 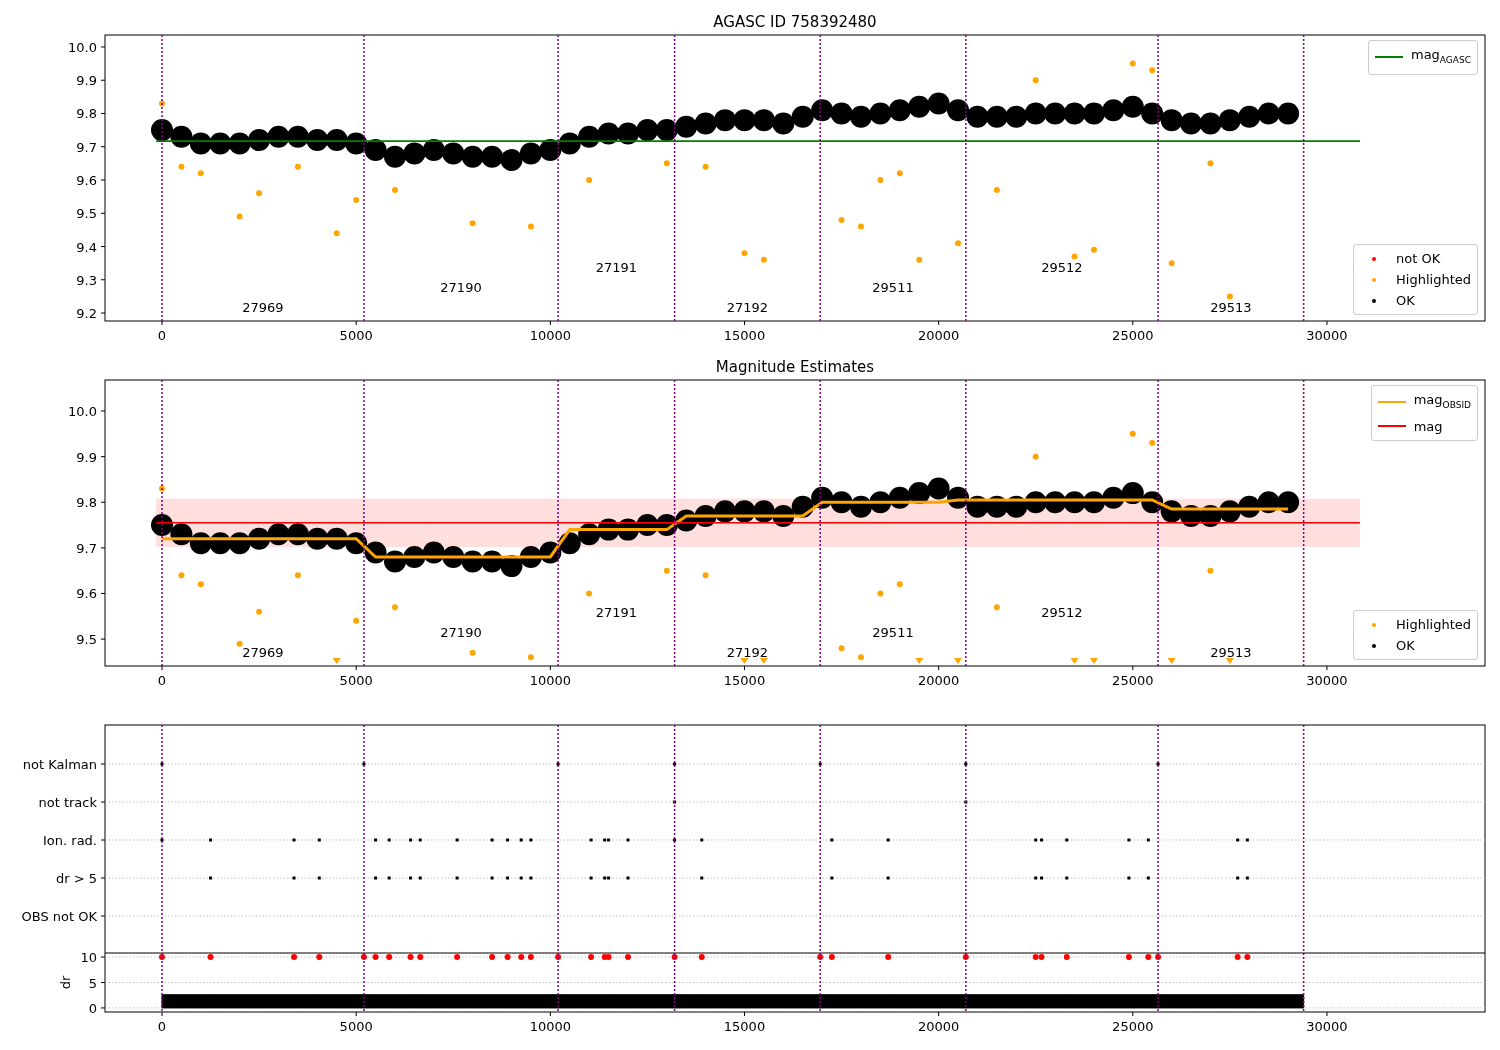 What do you see at coordinates (86, 313) in the screenshot?
I see `y-tick-label: 9.2` at bounding box center [86, 313].